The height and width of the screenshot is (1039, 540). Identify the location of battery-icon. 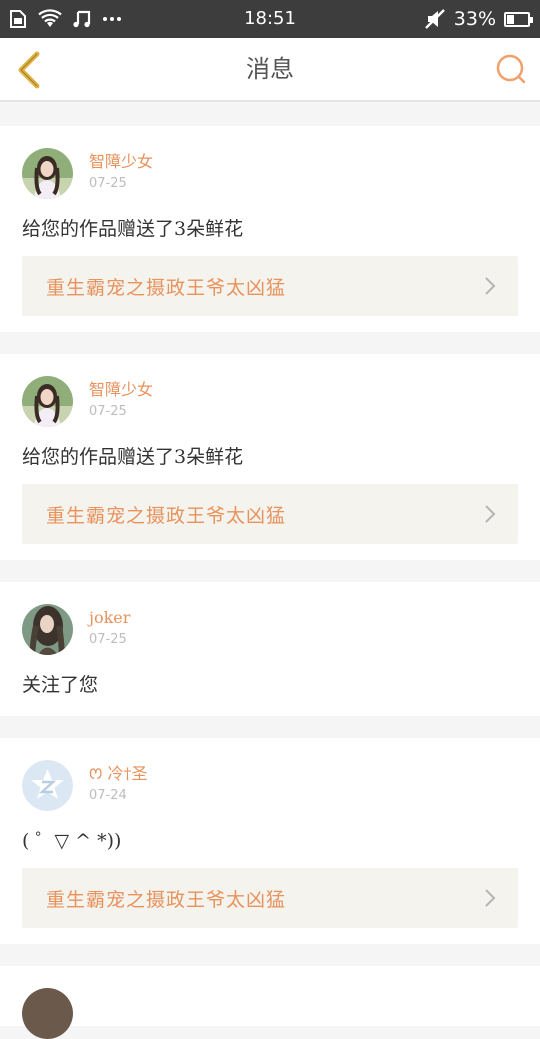
(518, 19).